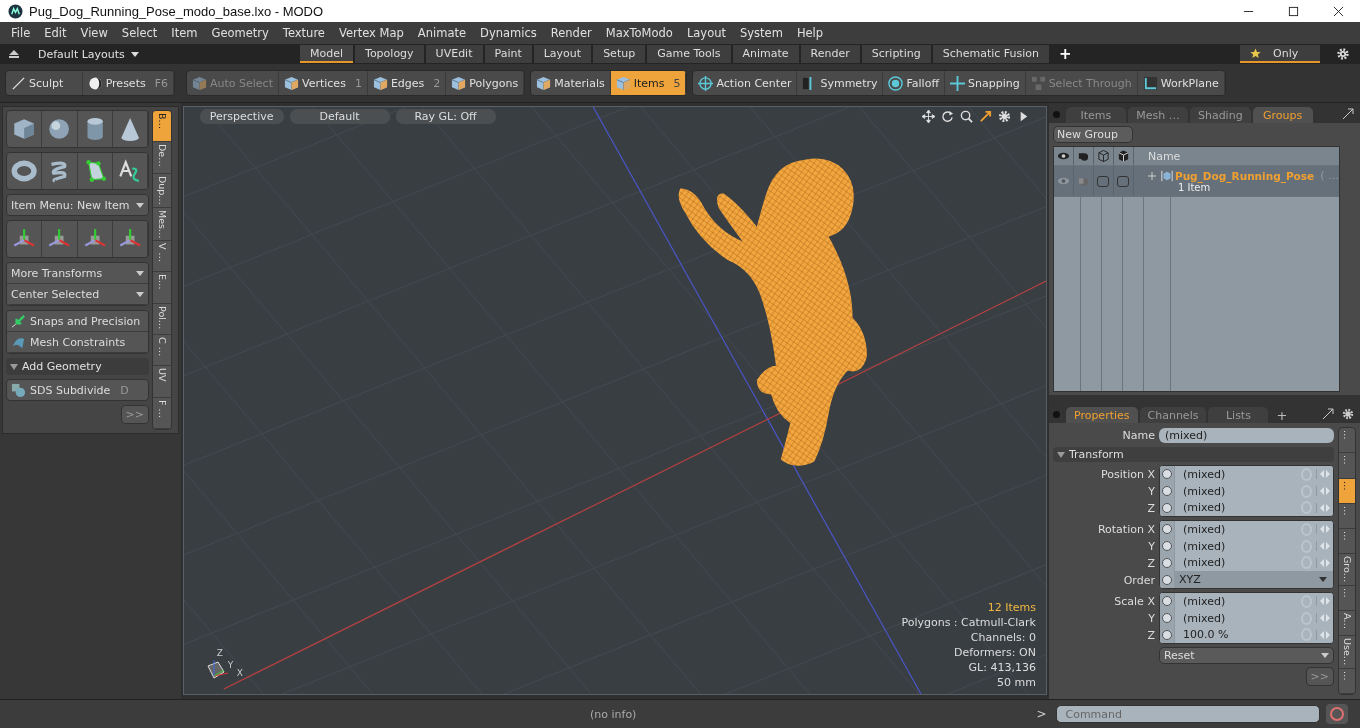 The height and width of the screenshot is (728, 1360). I want to click on layout-tab: Scripting, so click(896, 54).